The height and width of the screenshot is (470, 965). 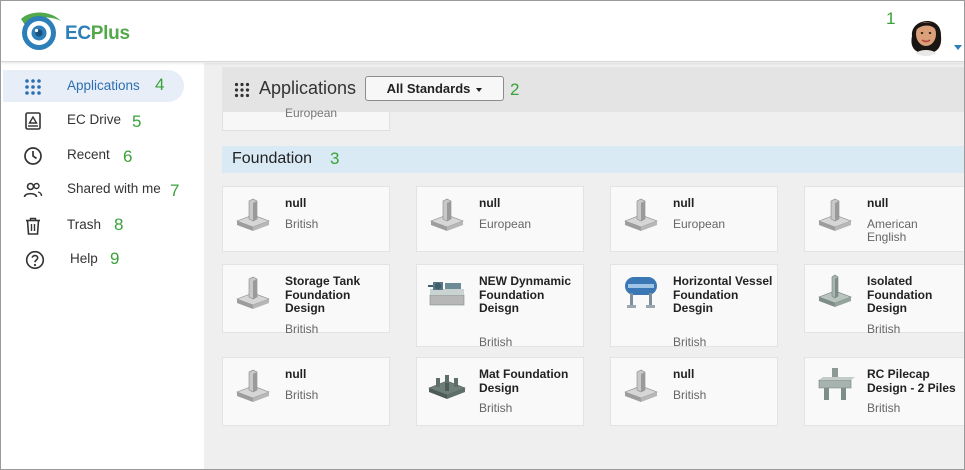 I want to click on annotation-marker: 3, so click(x=335, y=158).